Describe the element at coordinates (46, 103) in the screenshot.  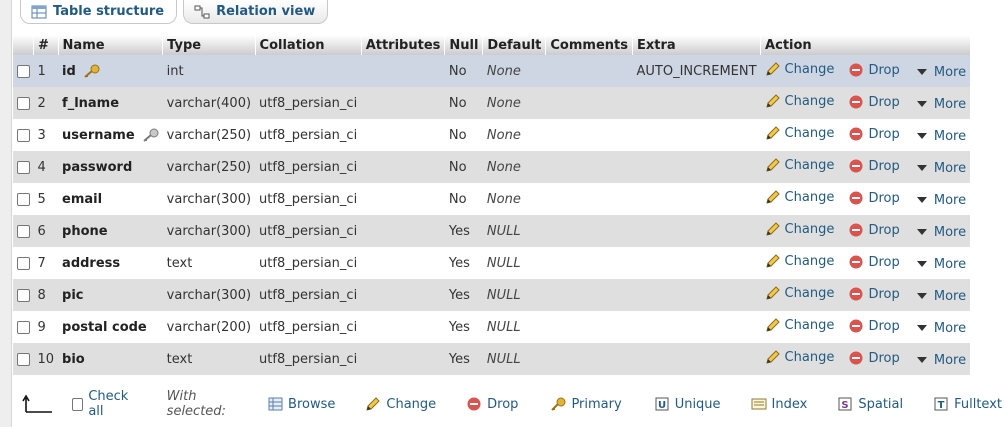
I see `row-number: 2` at that location.